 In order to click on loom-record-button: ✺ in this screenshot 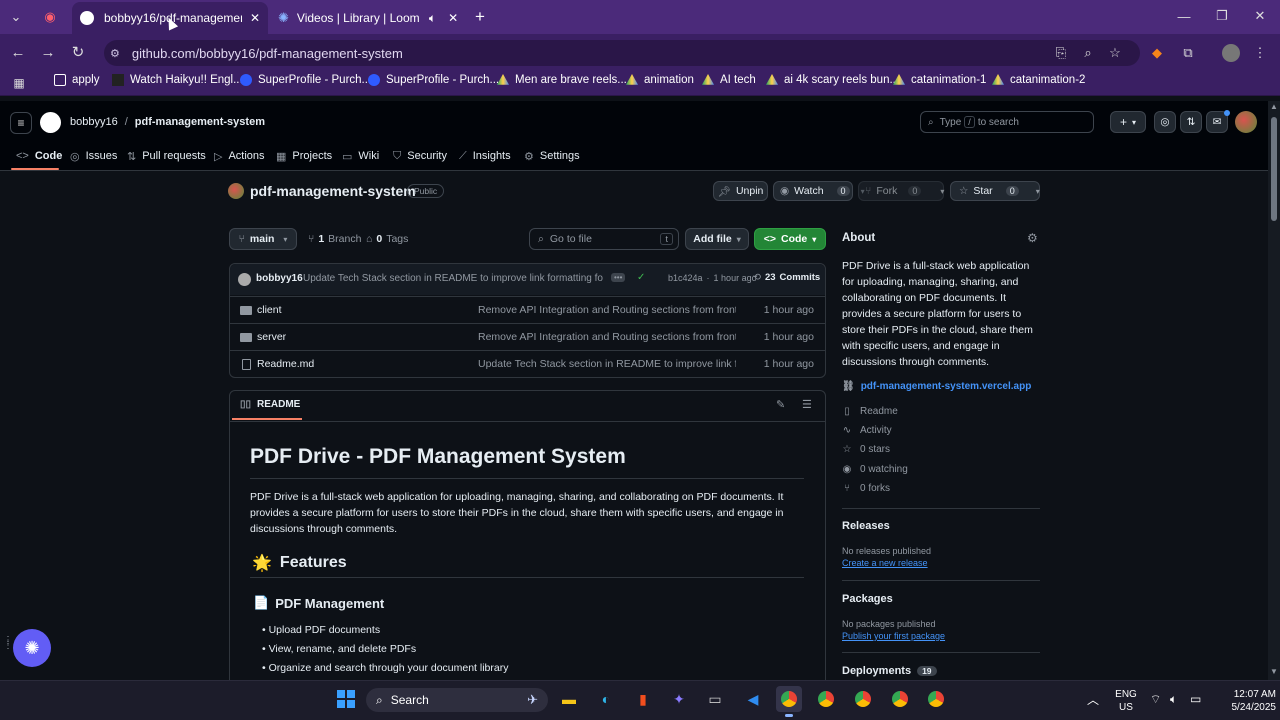, I will do `click(32, 648)`.